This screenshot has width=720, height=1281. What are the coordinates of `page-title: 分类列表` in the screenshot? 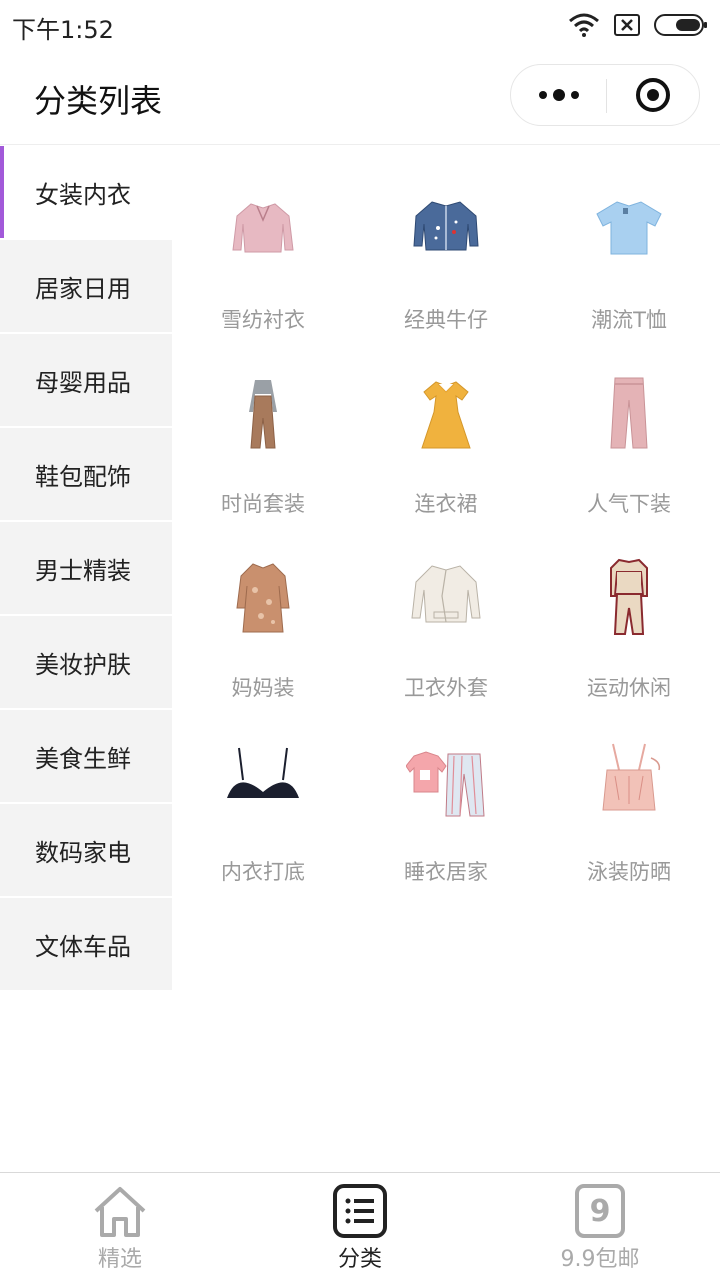 It's located at (98, 101).